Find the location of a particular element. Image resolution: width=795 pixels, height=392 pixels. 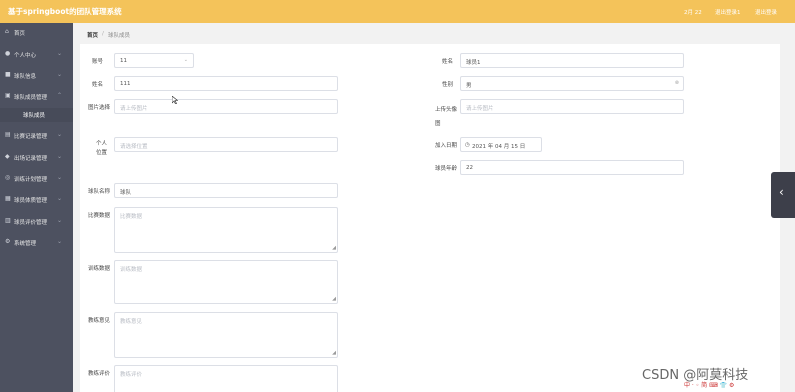

sidebar-item-fitness: ▦ 球员体质管理 ⌄ is located at coordinates (36, 200).